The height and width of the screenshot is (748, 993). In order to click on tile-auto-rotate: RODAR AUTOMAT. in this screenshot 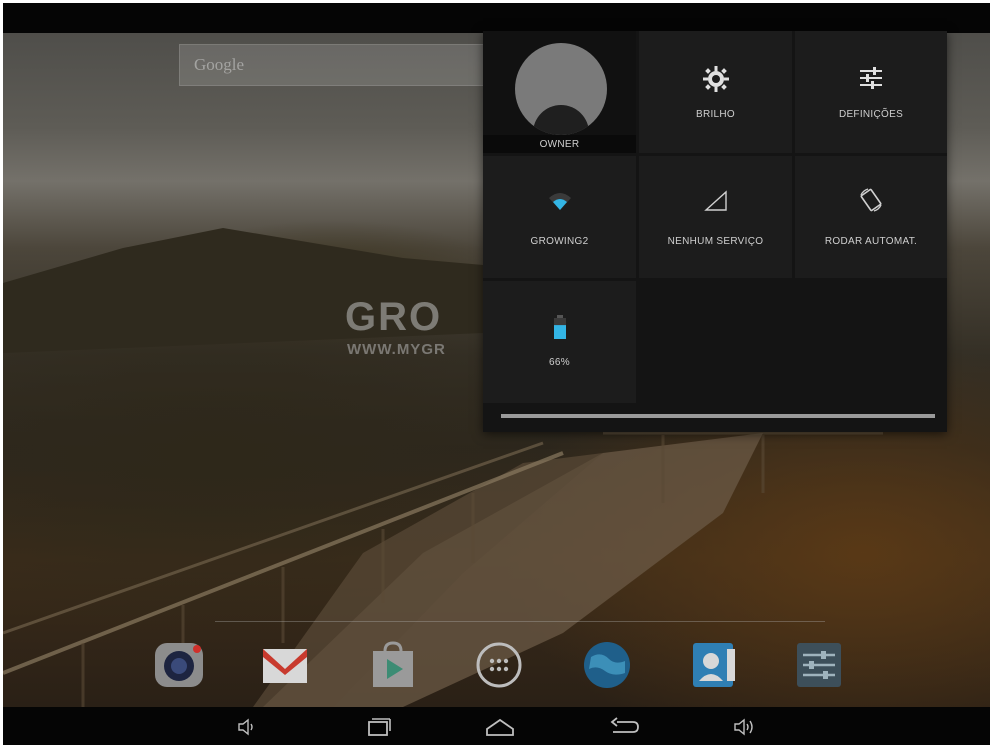, I will do `click(871, 217)`.